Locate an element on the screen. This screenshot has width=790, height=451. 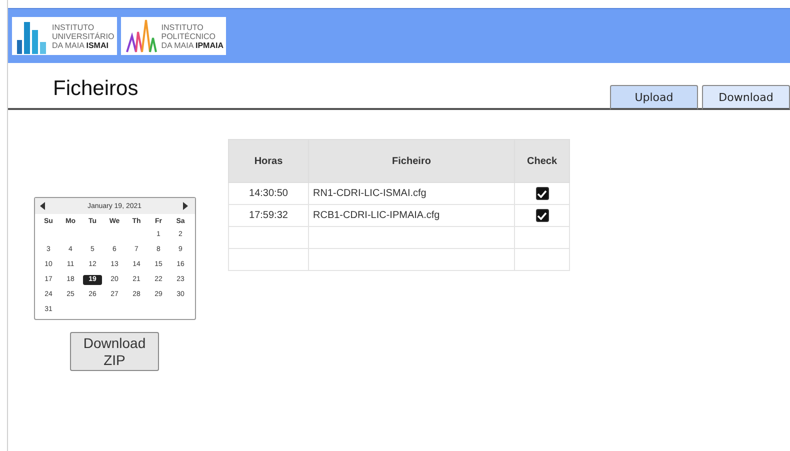
download-zip-button: Download ZIP is located at coordinates (114, 351).